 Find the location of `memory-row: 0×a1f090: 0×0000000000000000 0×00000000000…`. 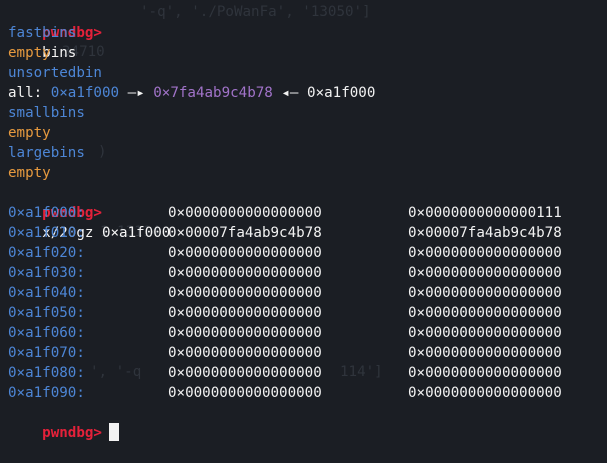

memory-row: 0×a1f090: 0×0000000000000000 0×00000000000… is located at coordinates (307, 393).